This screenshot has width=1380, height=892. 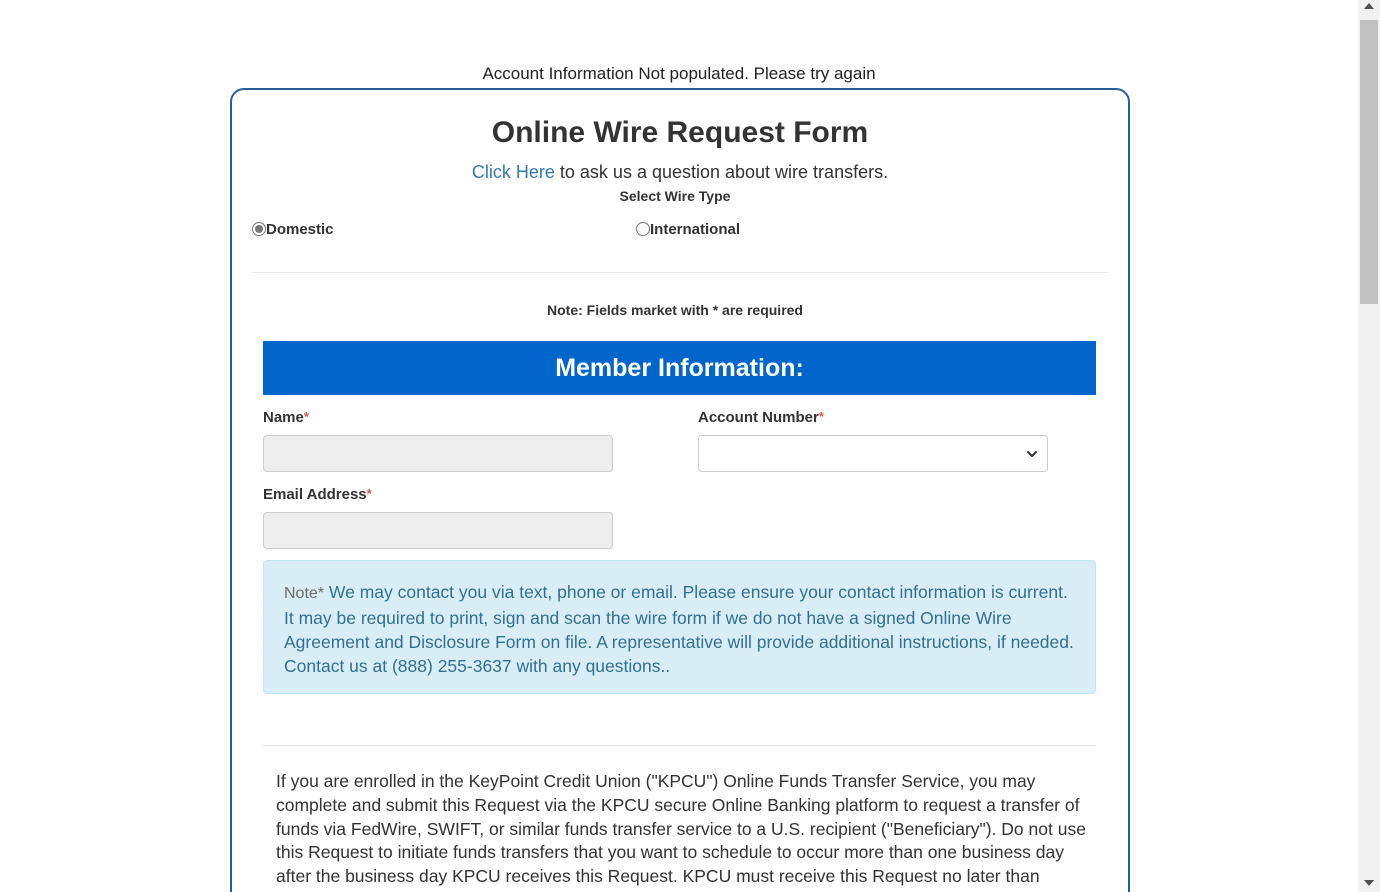 I want to click on form-title: Online Wire Request Form, so click(x=680, y=132).